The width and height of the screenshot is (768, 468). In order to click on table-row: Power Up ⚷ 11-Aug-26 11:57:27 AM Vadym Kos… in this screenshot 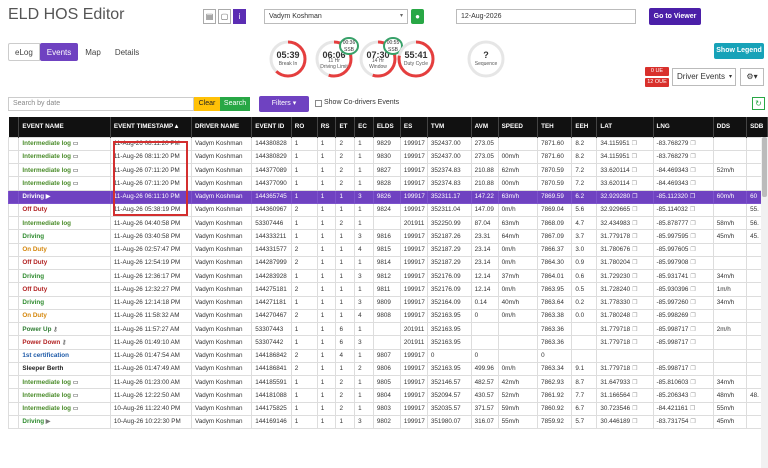, I will do `click(388, 329)`.